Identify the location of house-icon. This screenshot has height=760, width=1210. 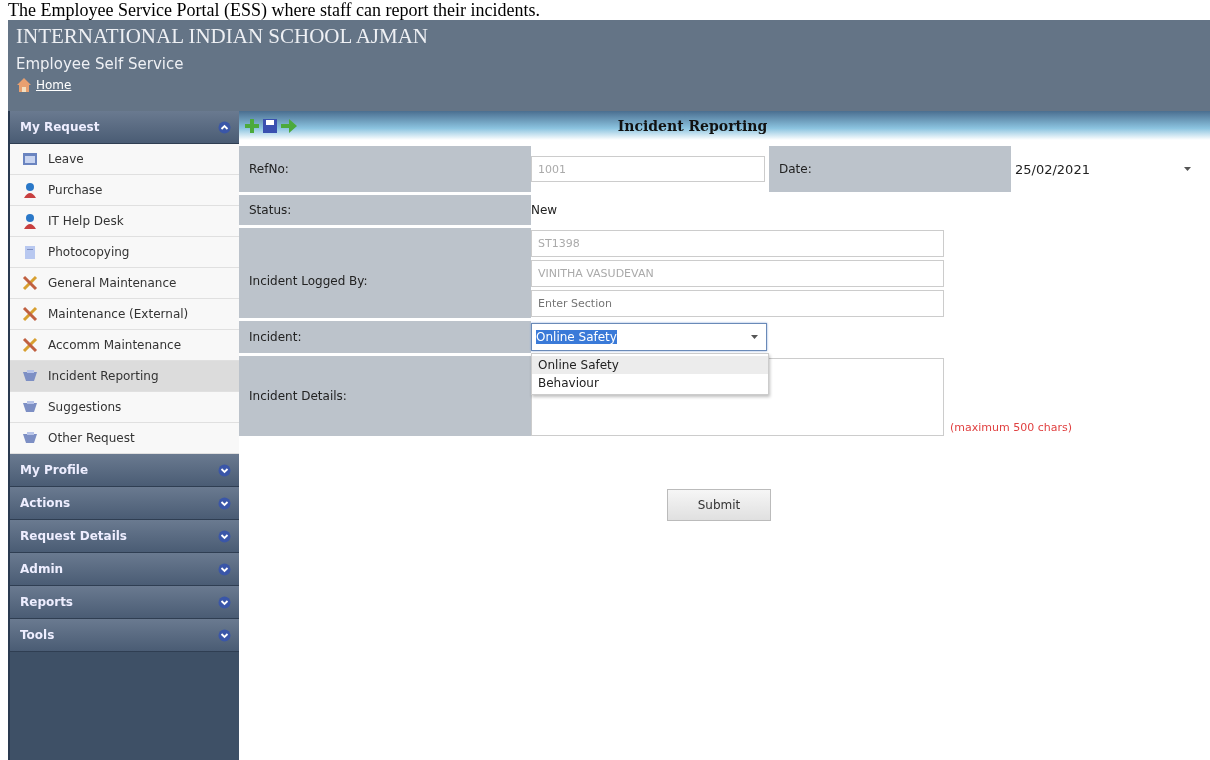
(24, 85).